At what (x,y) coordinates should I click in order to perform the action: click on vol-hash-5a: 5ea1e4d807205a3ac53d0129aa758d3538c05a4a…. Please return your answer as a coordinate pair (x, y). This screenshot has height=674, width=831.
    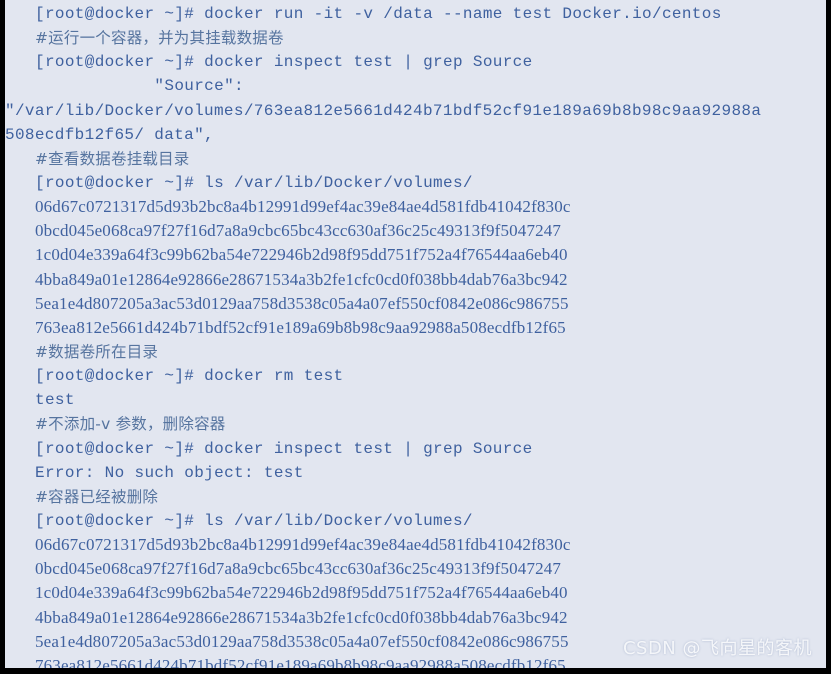
    Looking at the image, I should click on (302, 303).